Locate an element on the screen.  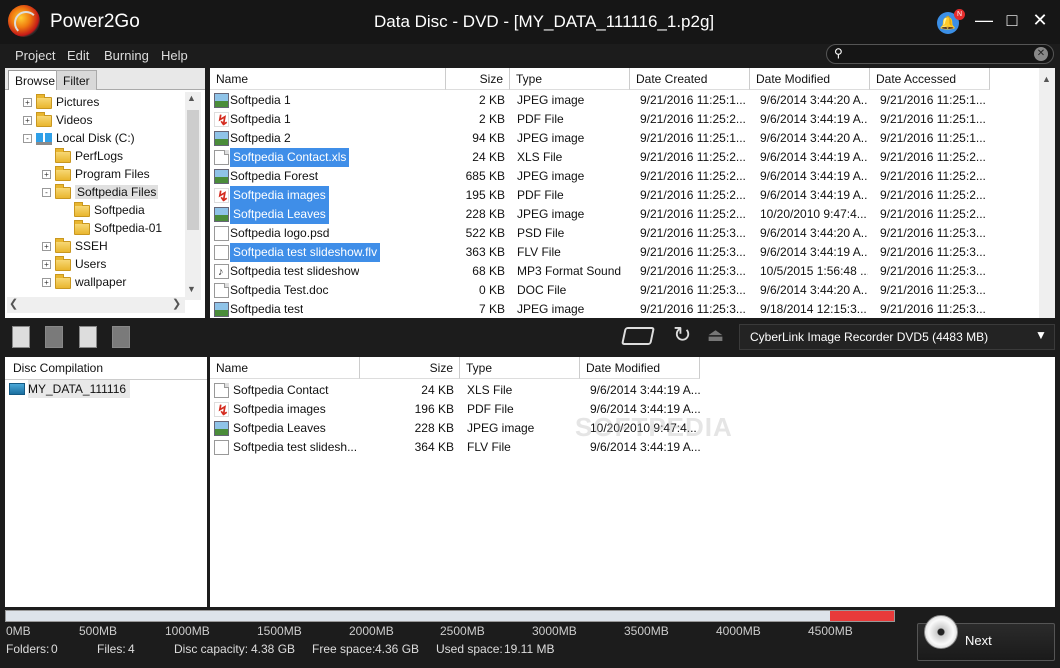
file-list-scrollbar is located at coordinates (1047, 193).